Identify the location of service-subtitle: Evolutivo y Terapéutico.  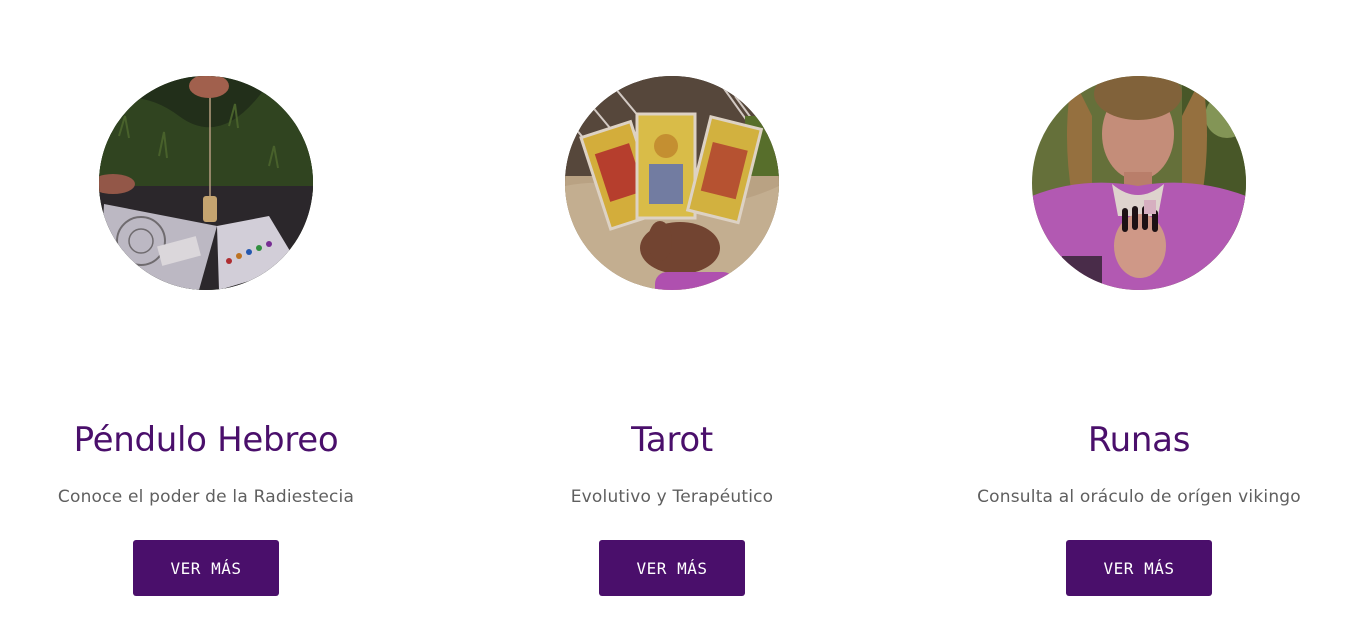
(672, 497).